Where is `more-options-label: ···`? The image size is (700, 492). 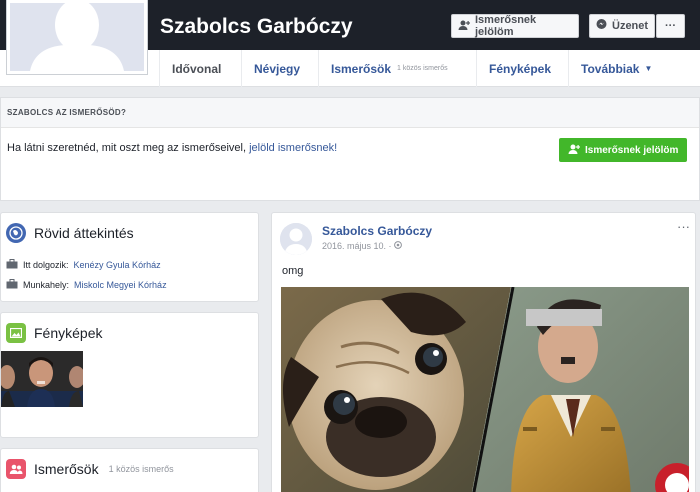
more-options-label: ··· is located at coordinates (670, 26).